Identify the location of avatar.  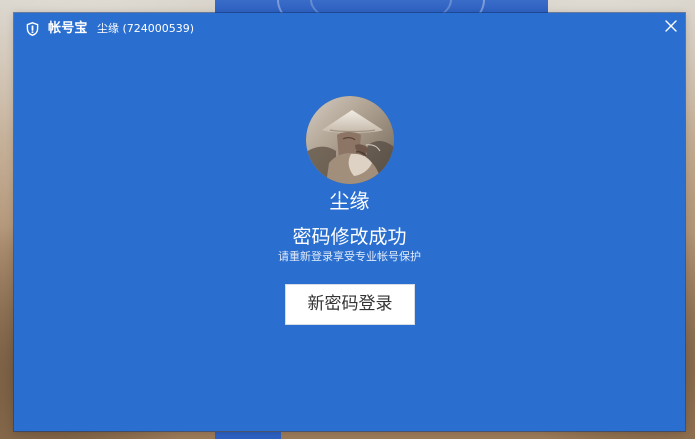
(350, 140).